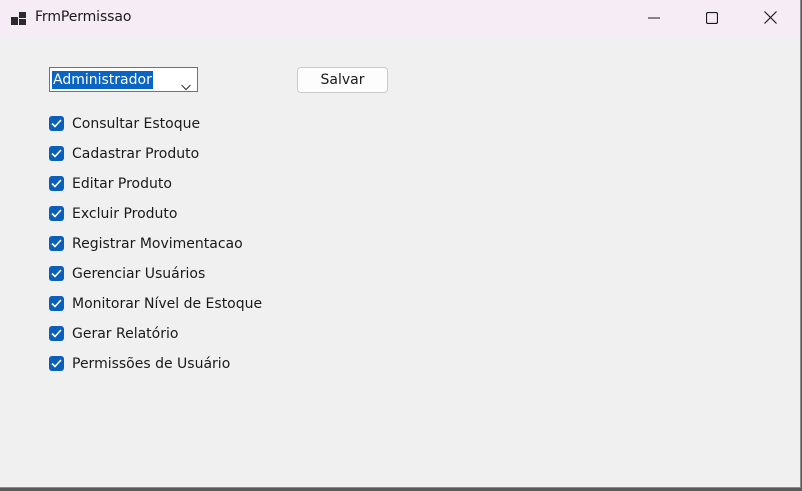 This screenshot has width=802, height=491. I want to click on permission-label: Editar Produto, so click(122, 184).